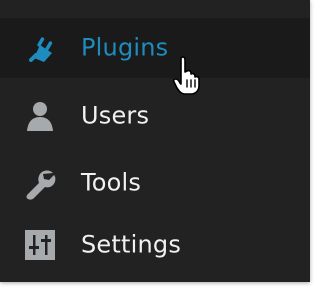  What do you see at coordinates (186, 75) in the screenshot?
I see `hand-pointer-icon` at bounding box center [186, 75].